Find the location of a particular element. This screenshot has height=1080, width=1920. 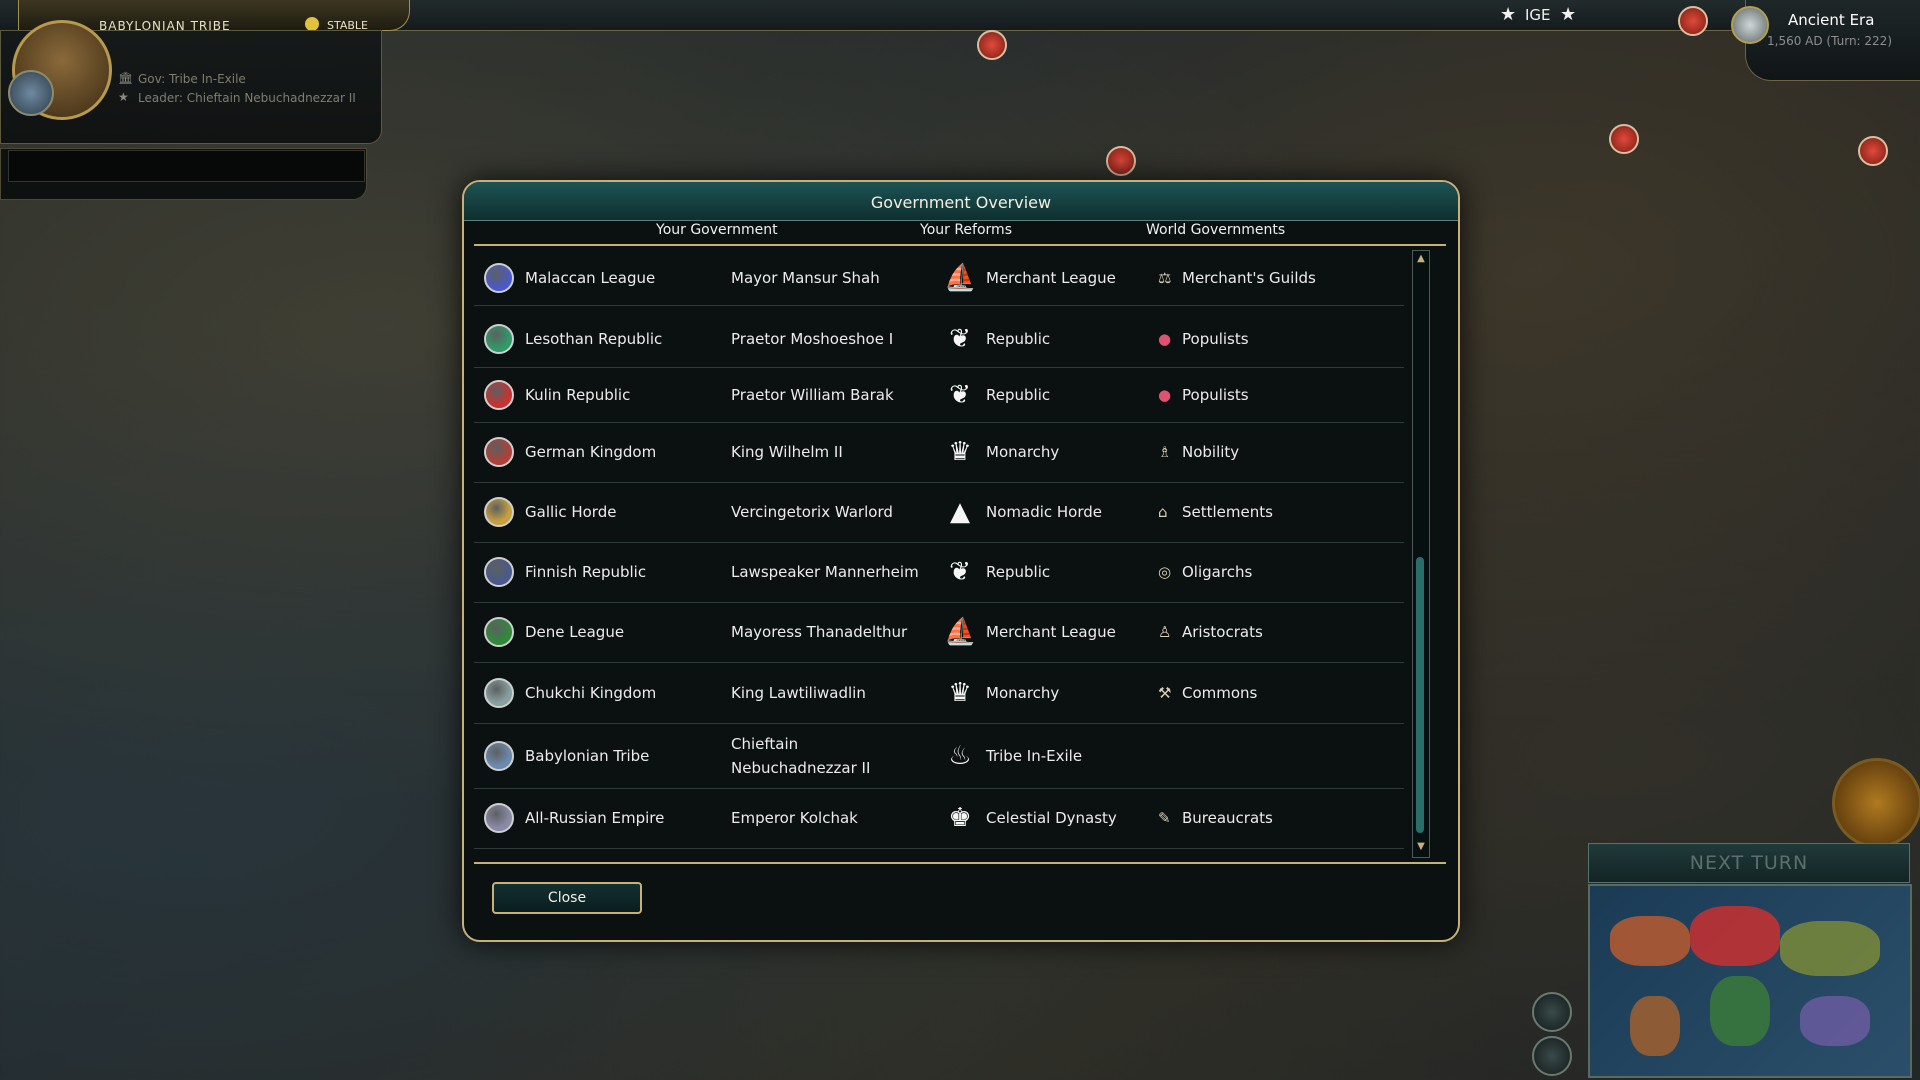

civ-name-cell: All-Russian Empire is located at coordinates (595, 818).